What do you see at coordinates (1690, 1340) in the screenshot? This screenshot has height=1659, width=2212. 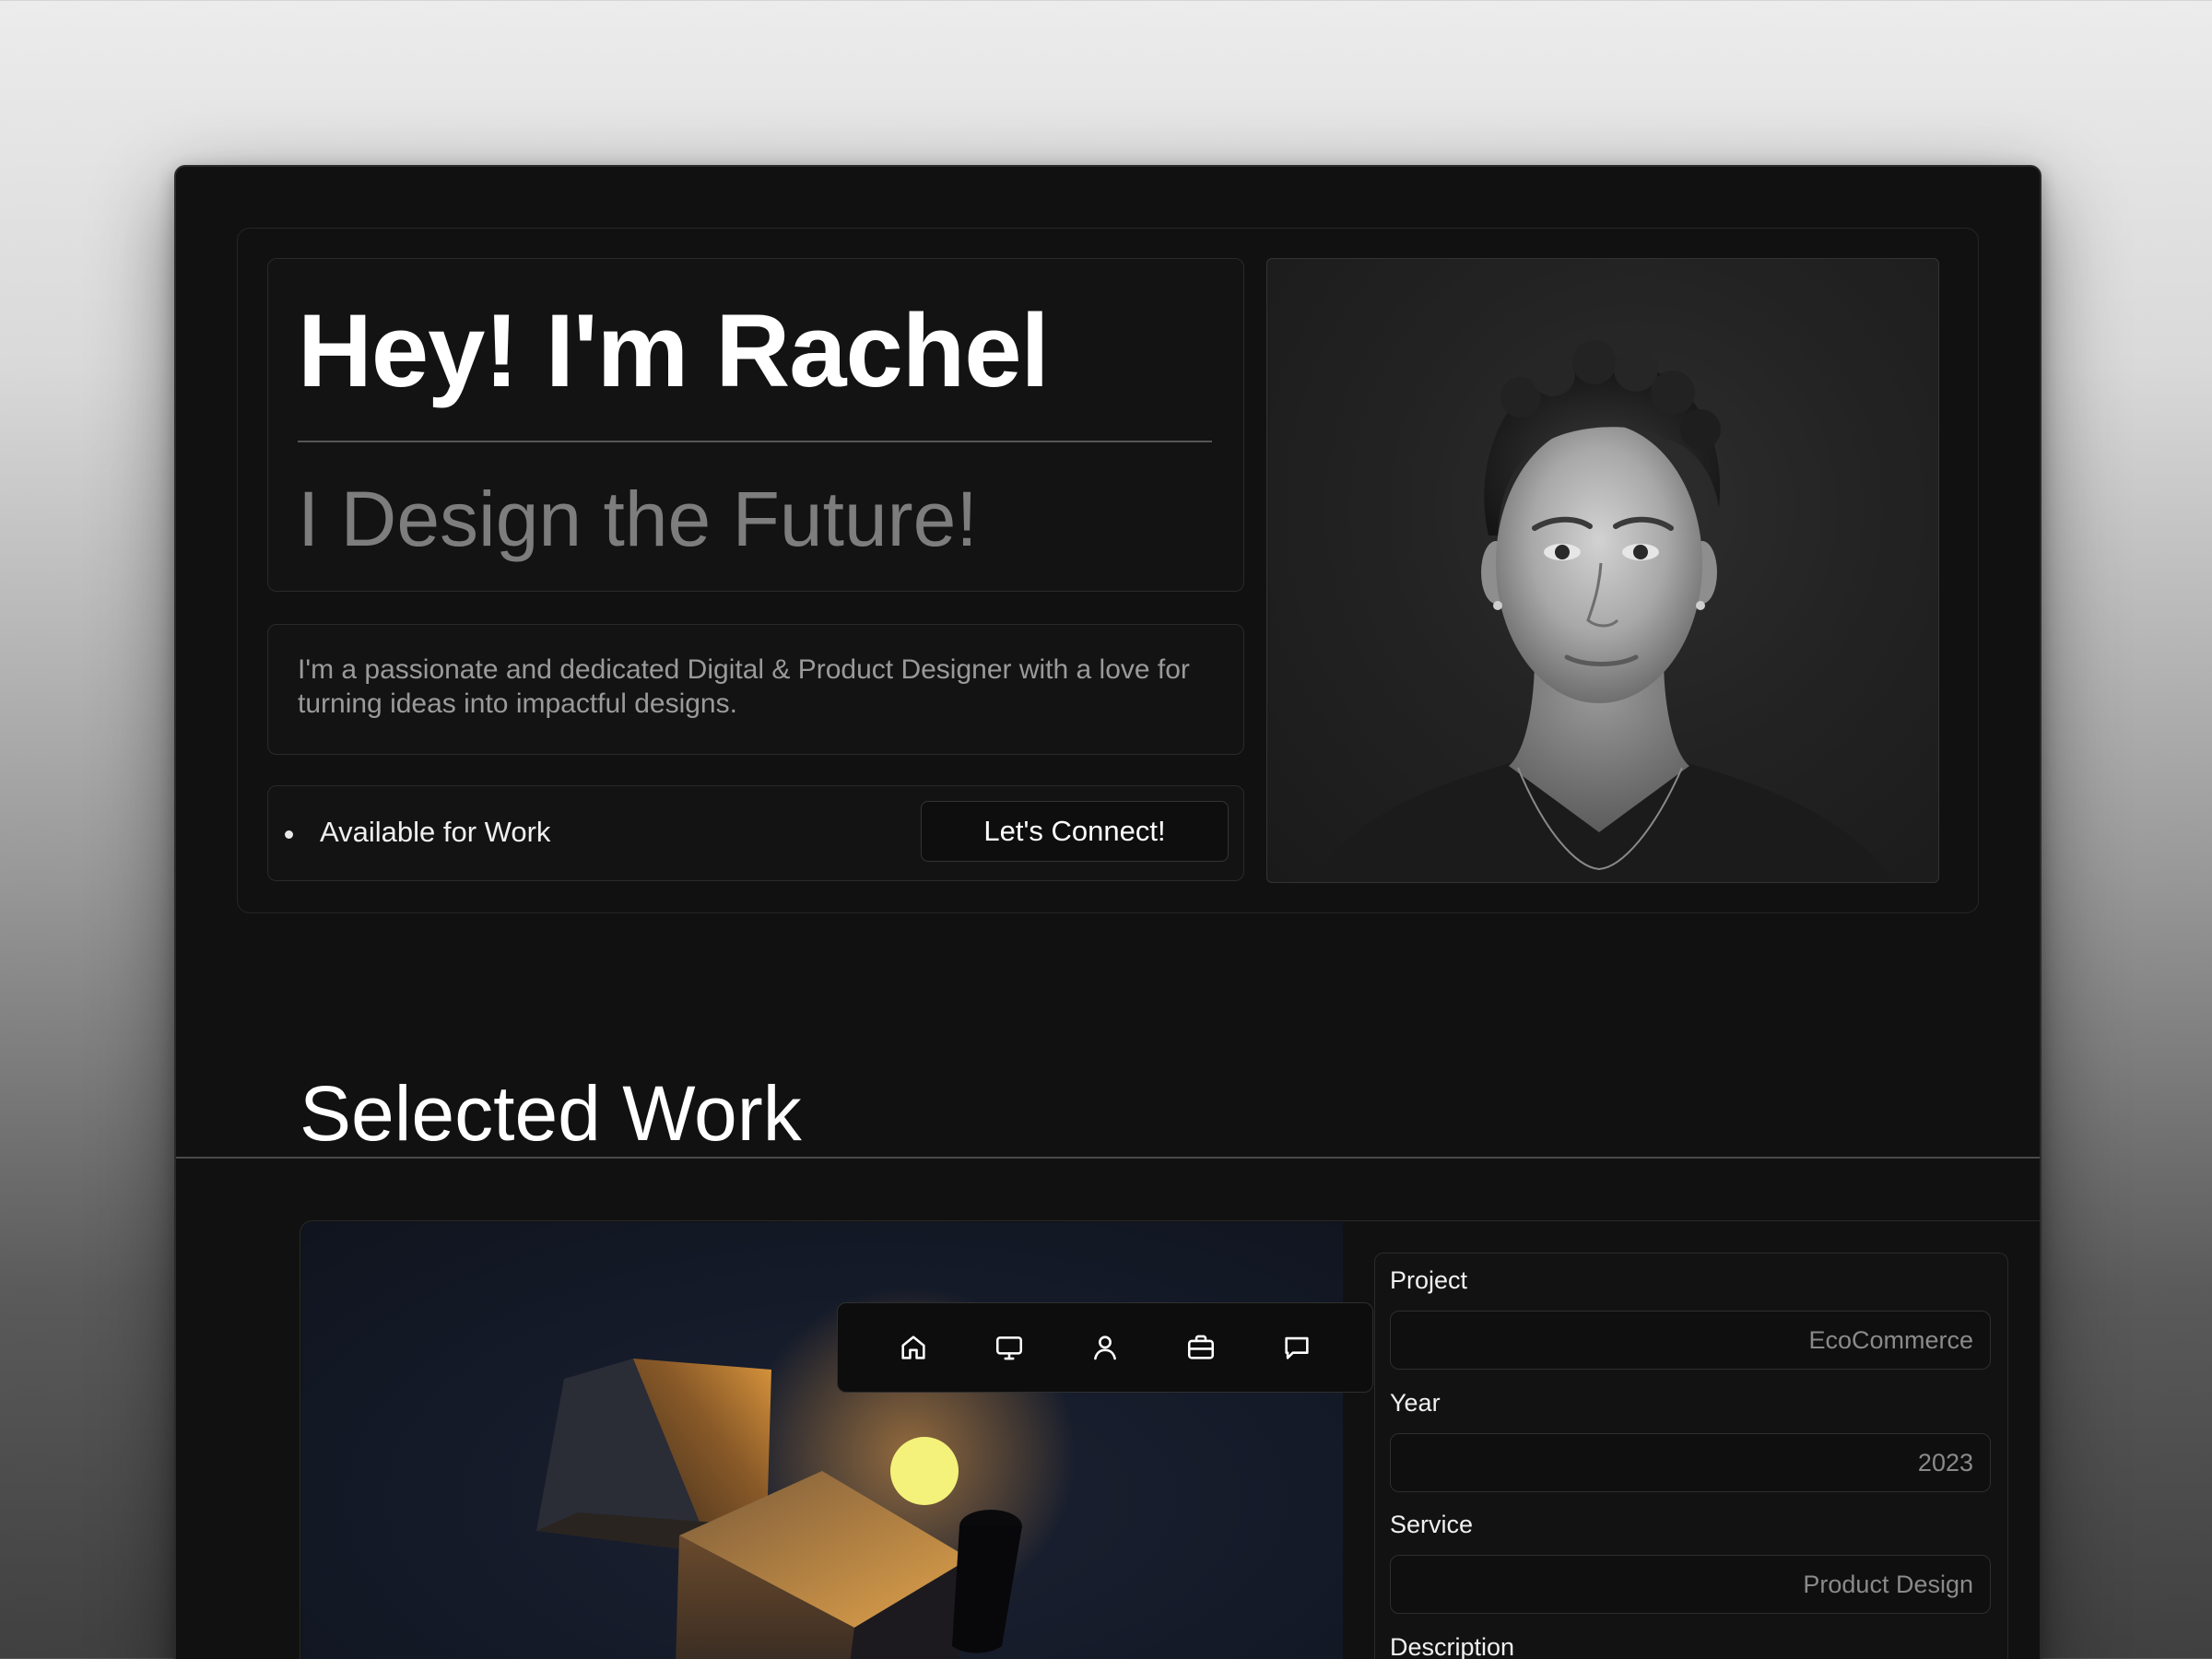 I see `project-field: EcoCommerce` at bounding box center [1690, 1340].